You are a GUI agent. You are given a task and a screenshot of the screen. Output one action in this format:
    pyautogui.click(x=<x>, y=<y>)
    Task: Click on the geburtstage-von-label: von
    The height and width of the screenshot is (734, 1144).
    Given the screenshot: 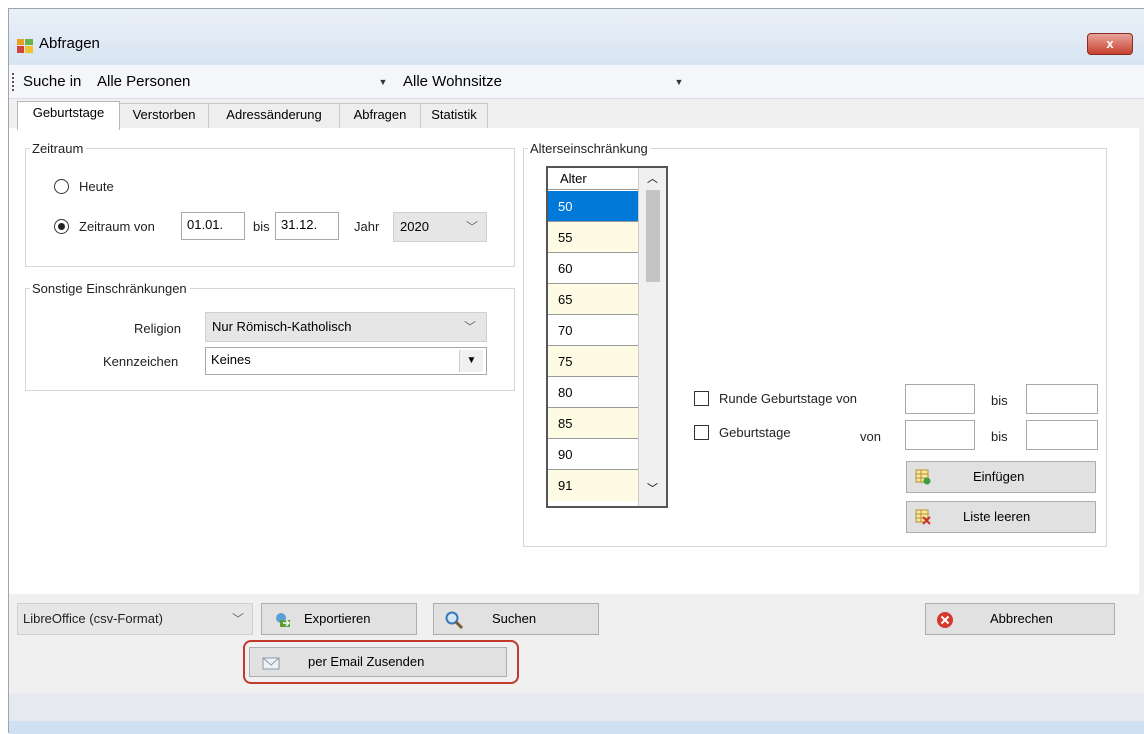 What is the action you would take?
    pyautogui.click(x=870, y=436)
    